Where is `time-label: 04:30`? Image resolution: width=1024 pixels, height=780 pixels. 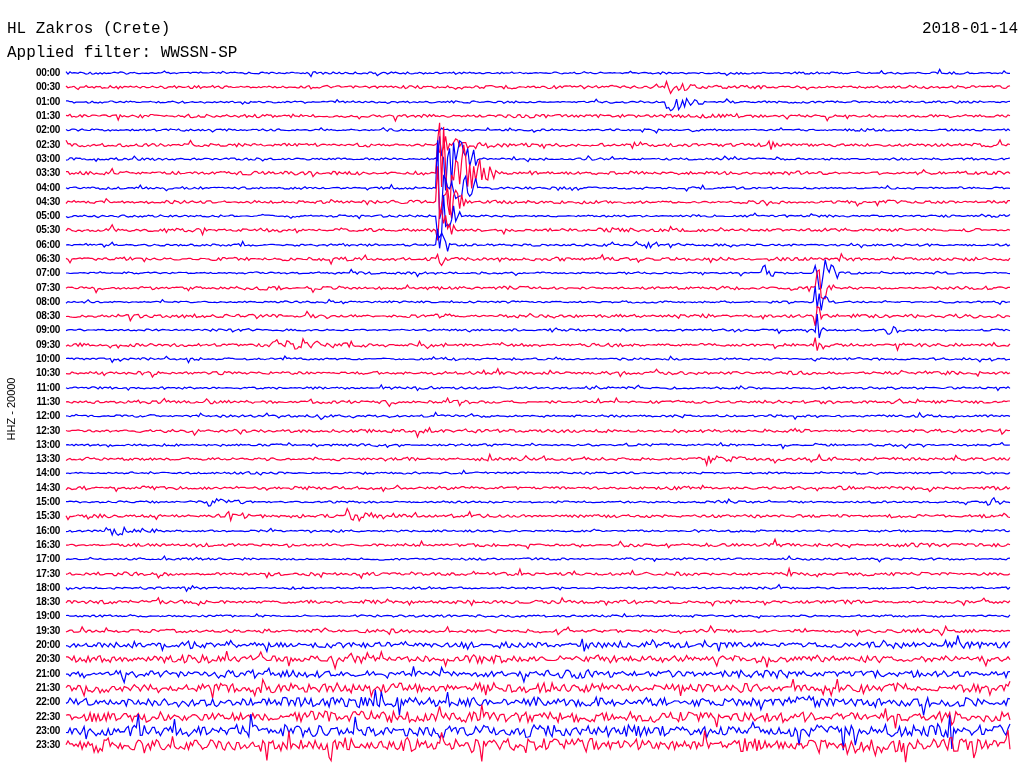
time-label: 04:30 is located at coordinates (47, 201).